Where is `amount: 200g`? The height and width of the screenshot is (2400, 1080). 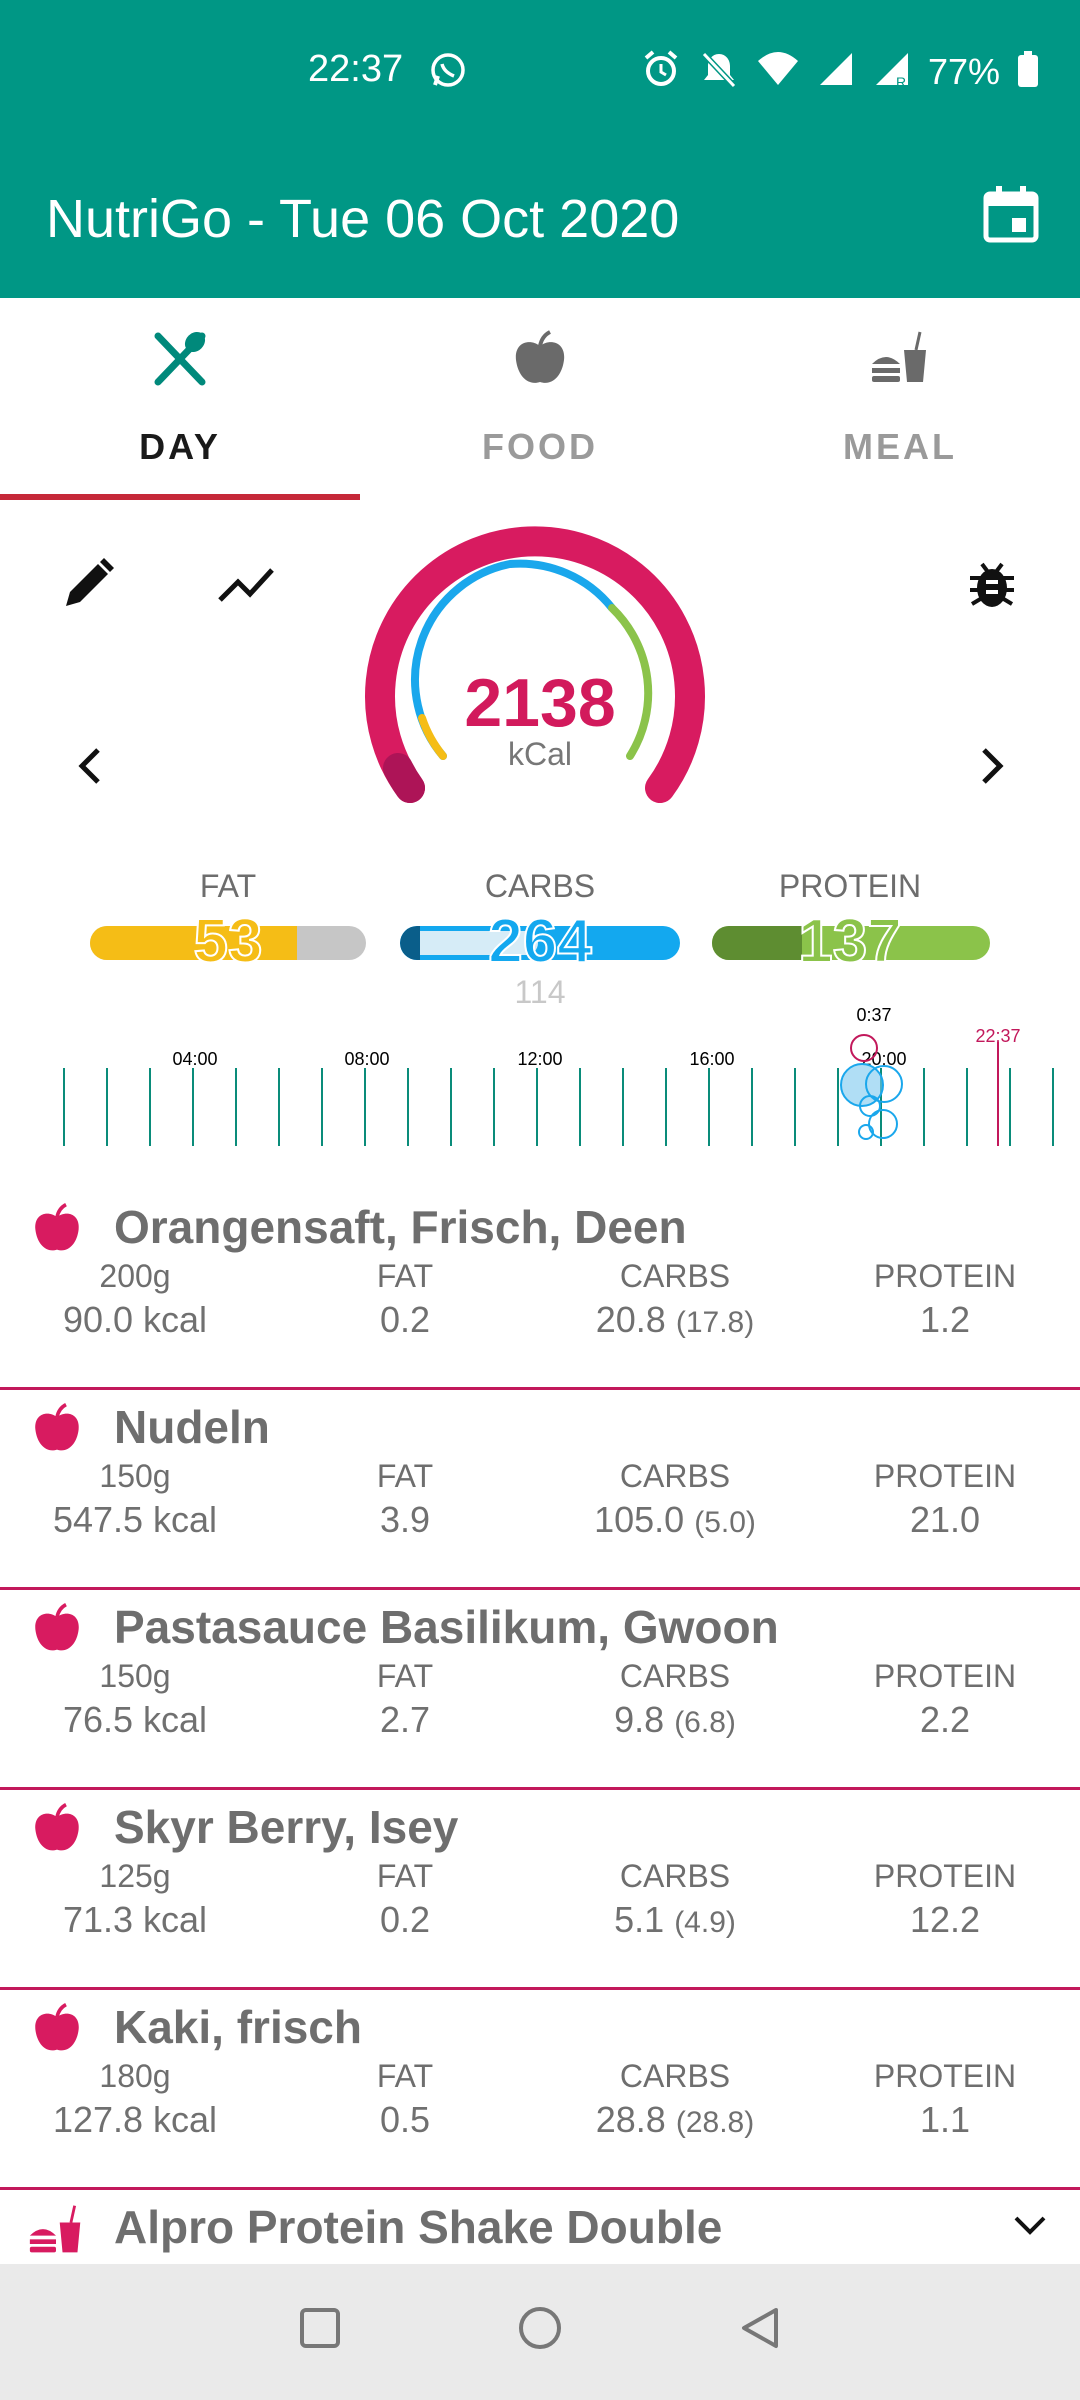
amount: 200g is located at coordinates (135, 1276).